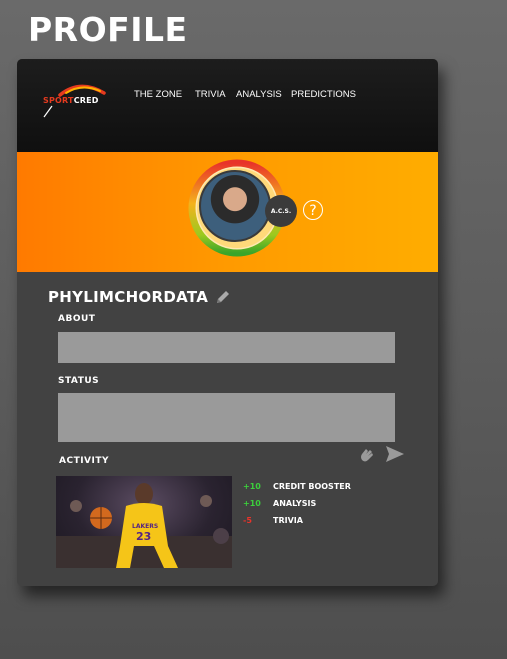 This screenshot has width=507, height=659. What do you see at coordinates (108, 29) in the screenshot?
I see `page-title: PROFILE` at bounding box center [108, 29].